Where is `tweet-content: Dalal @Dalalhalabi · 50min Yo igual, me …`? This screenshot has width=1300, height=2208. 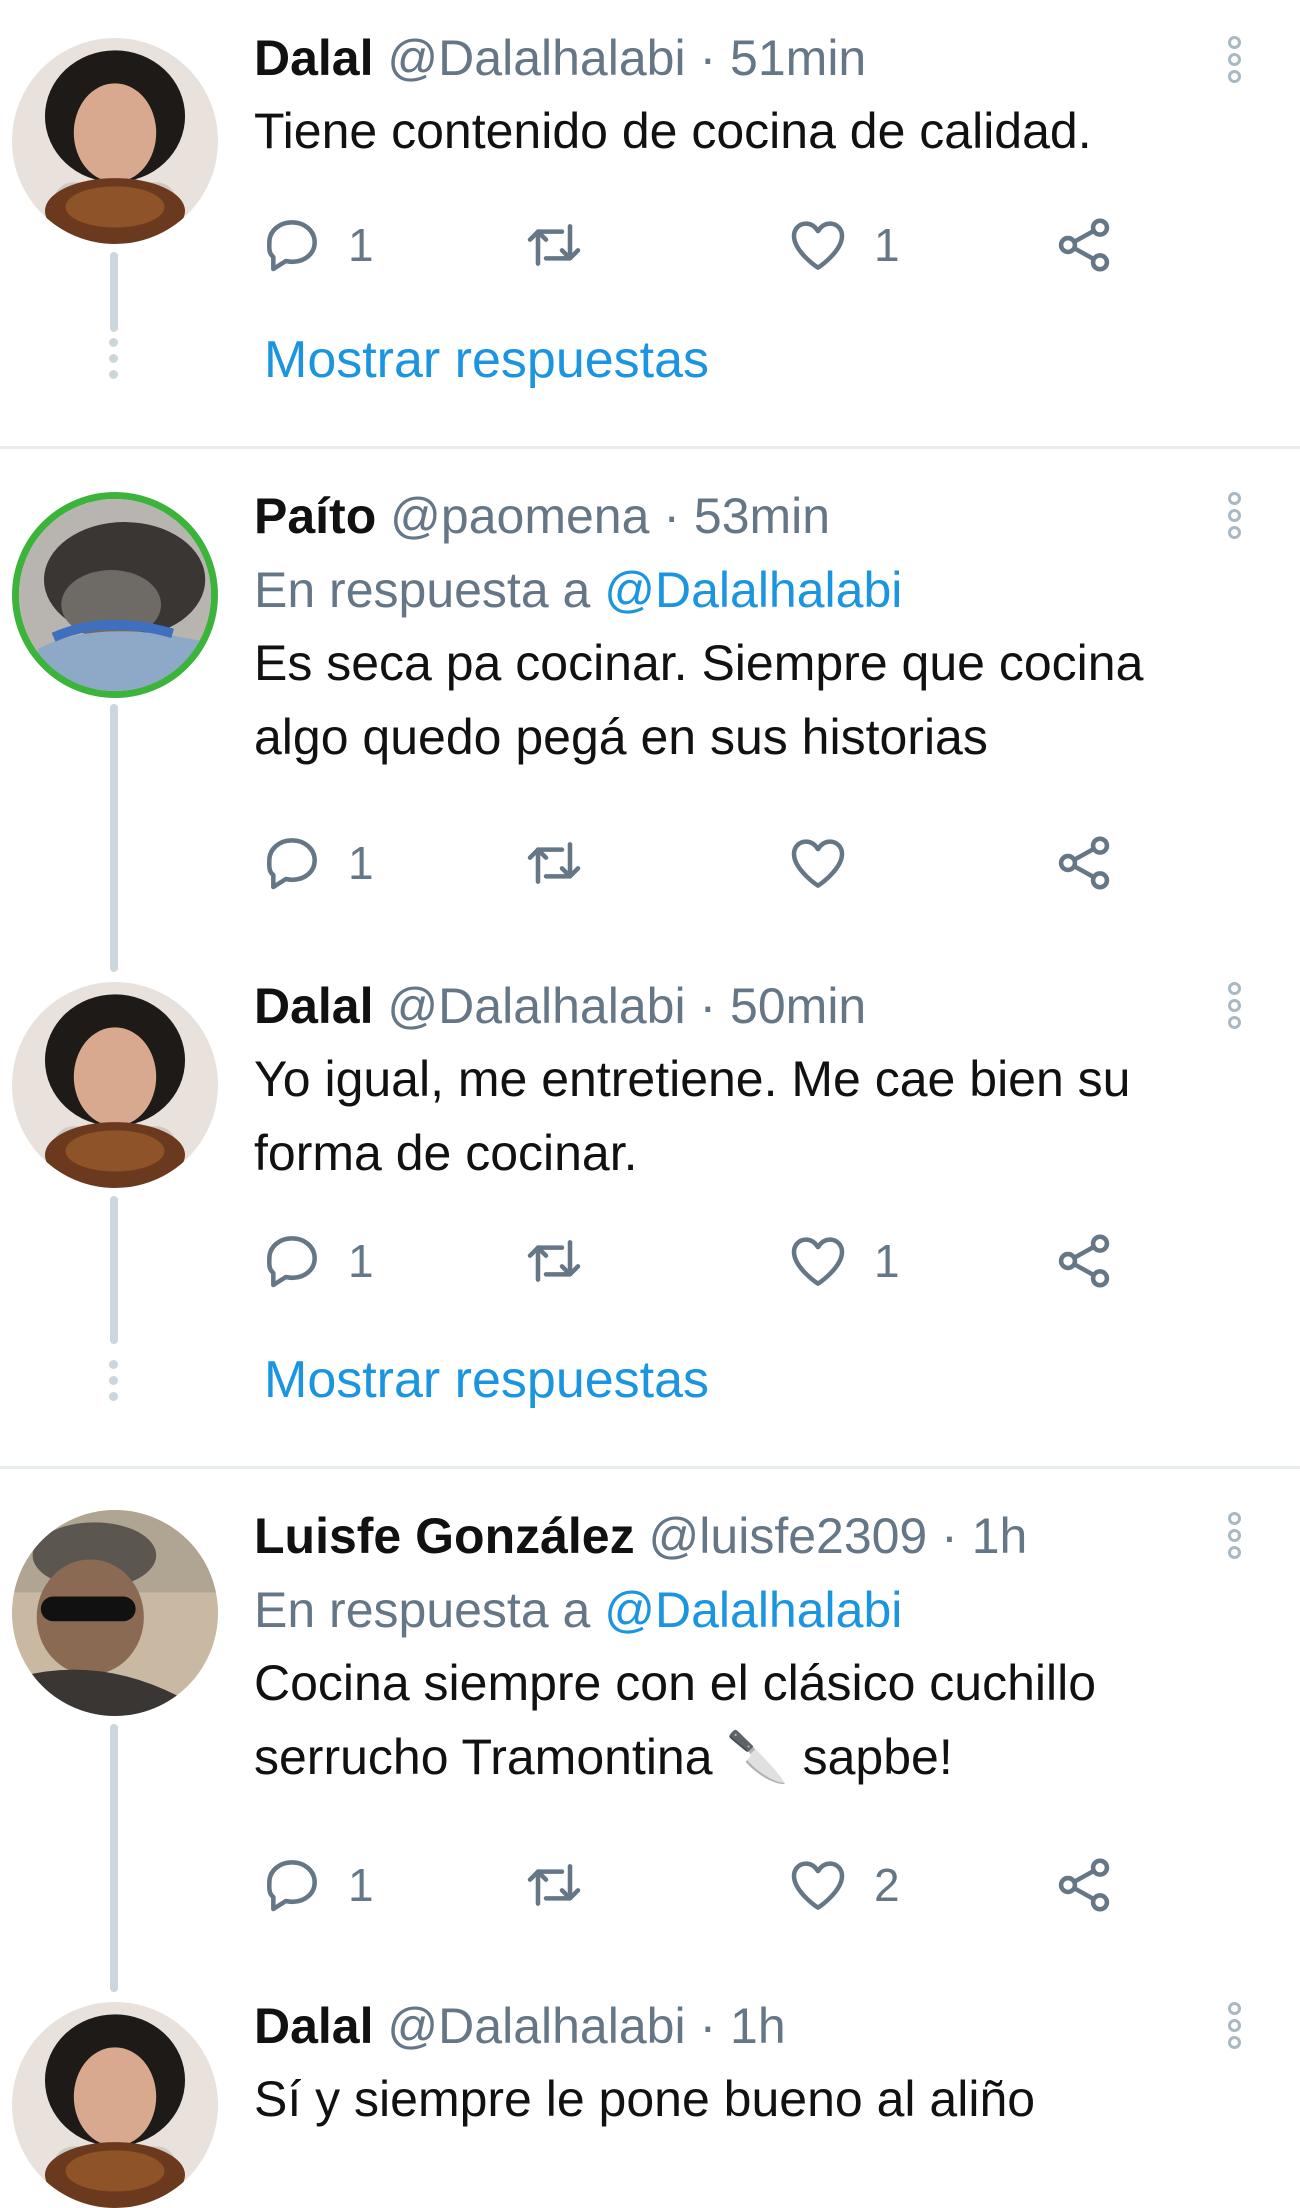 tweet-content: Dalal @Dalalhalabi · 50min Yo igual, me … is located at coordinates (744, 1083).